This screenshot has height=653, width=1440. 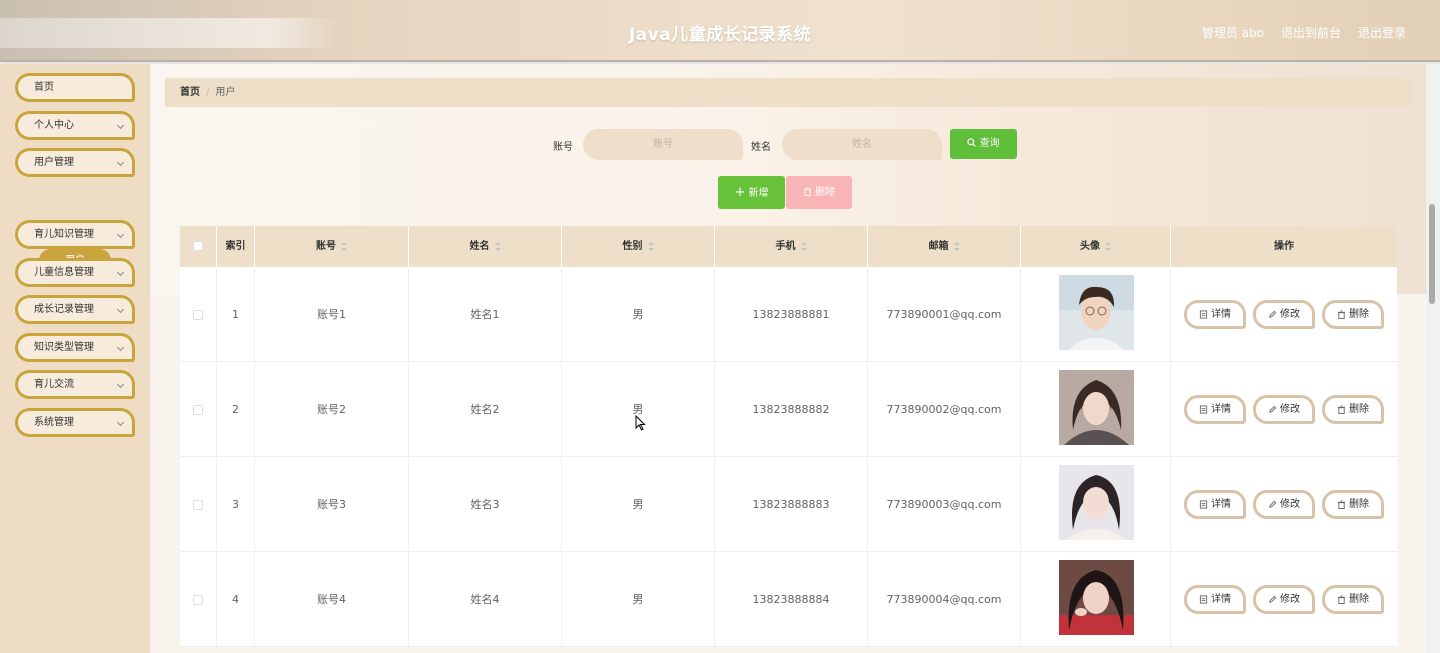 What do you see at coordinates (638, 246) in the screenshot?
I see `column-header-gender: 性别` at bounding box center [638, 246].